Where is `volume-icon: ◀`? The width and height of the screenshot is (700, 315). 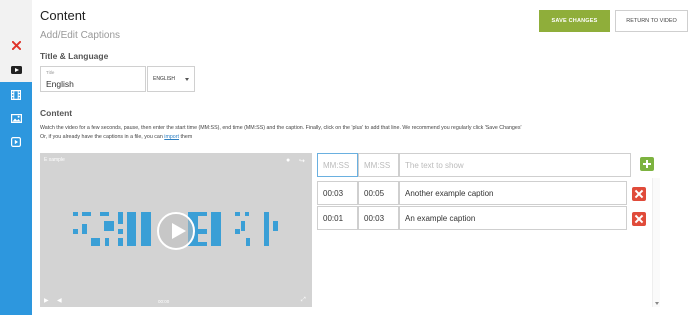 volume-icon: ◀ is located at coordinates (59, 300).